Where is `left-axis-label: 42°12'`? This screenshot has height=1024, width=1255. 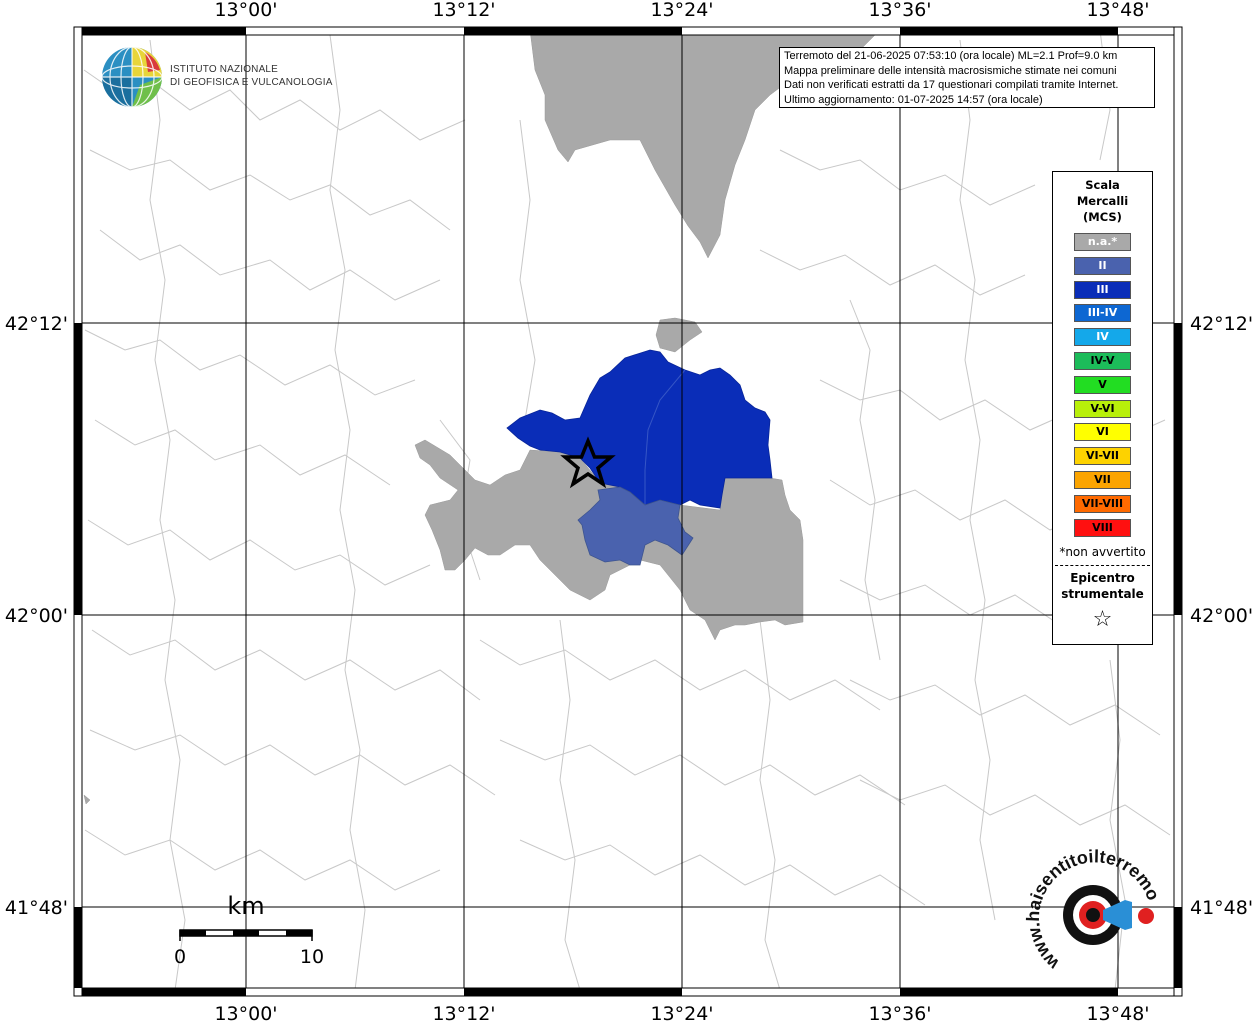 left-axis-label: 42°12' is located at coordinates (36, 324).